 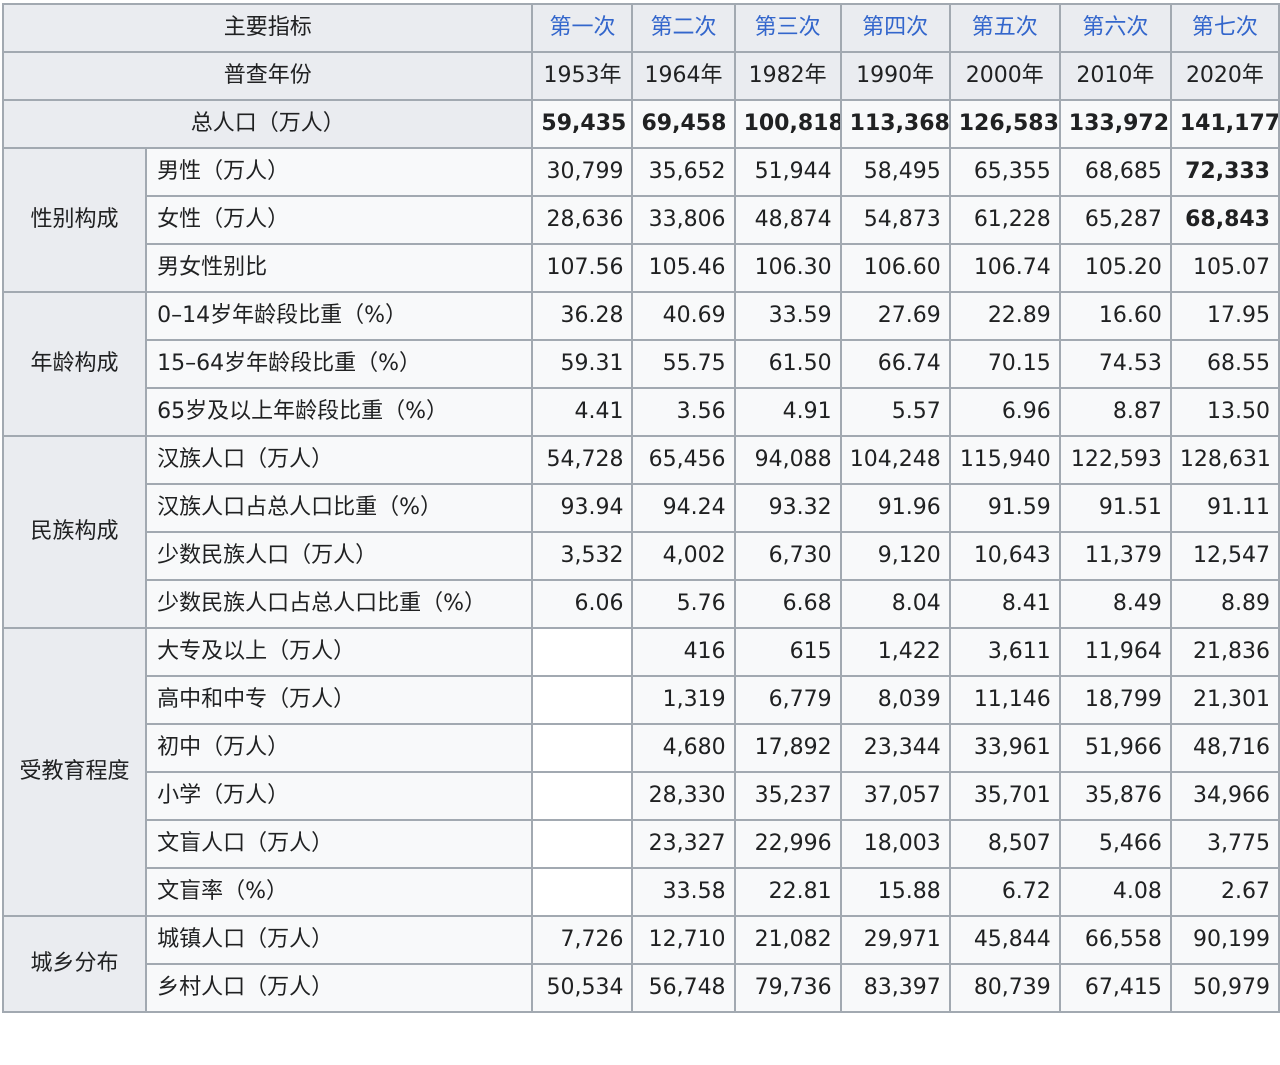 I want to click on cell-value: 22,996, so click(x=787, y=844).